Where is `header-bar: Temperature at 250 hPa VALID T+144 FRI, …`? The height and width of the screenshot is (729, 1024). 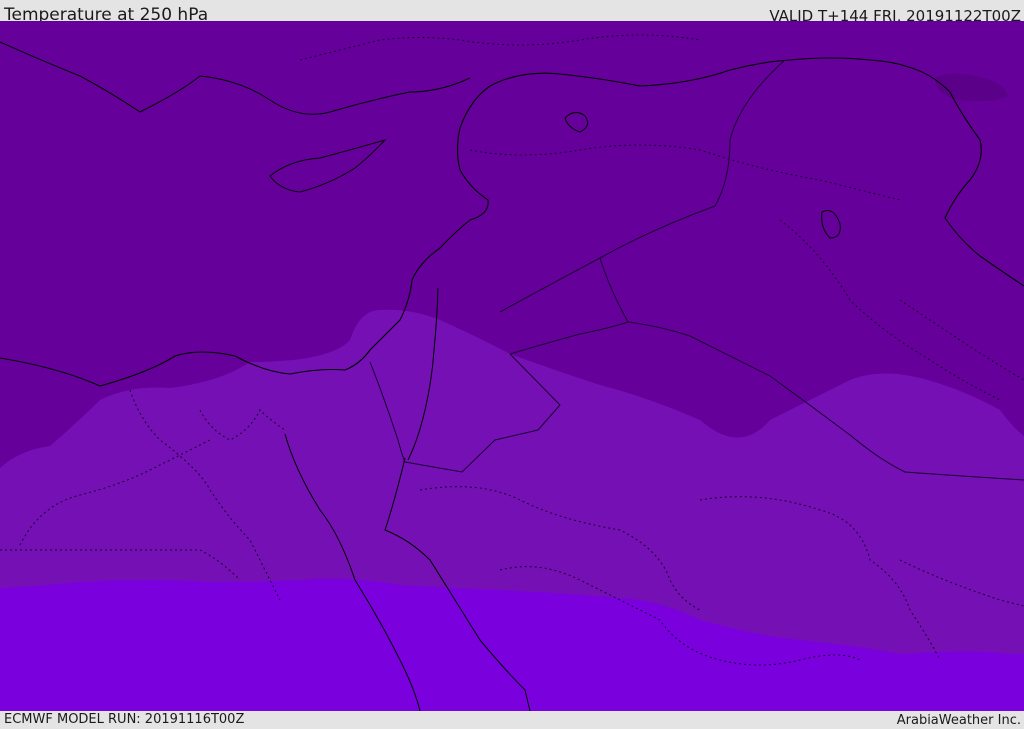 header-bar: Temperature at 250 hPa VALID T+144 FRI, … is located at coordinates (512, 12).